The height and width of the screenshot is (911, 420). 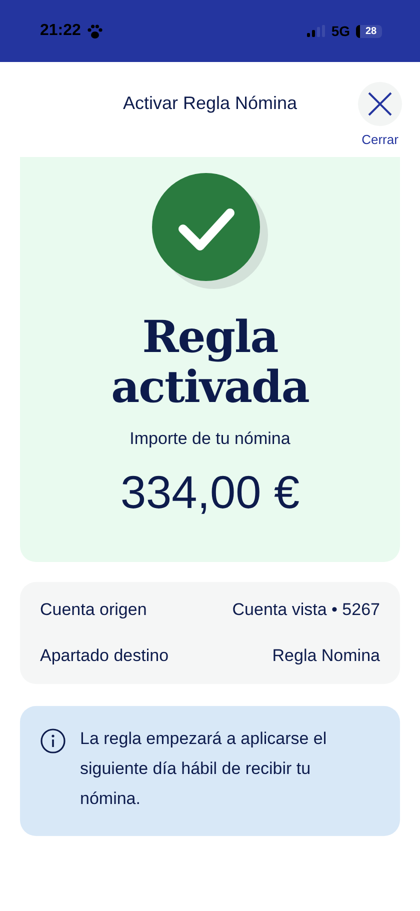 What do you see at coordinates (316, 31) in the screenshot?
I see `signal-icon` at bounding box center [316, 31].